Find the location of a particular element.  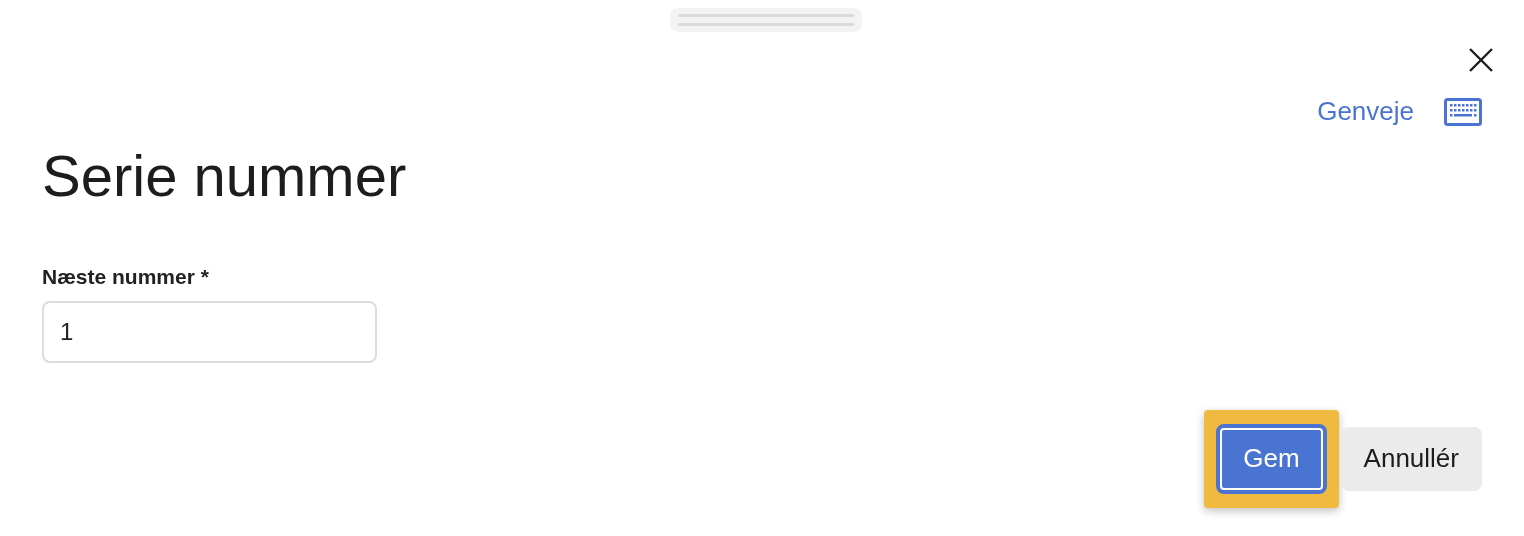

number-input: 1 is located at coordinates (209, 331).